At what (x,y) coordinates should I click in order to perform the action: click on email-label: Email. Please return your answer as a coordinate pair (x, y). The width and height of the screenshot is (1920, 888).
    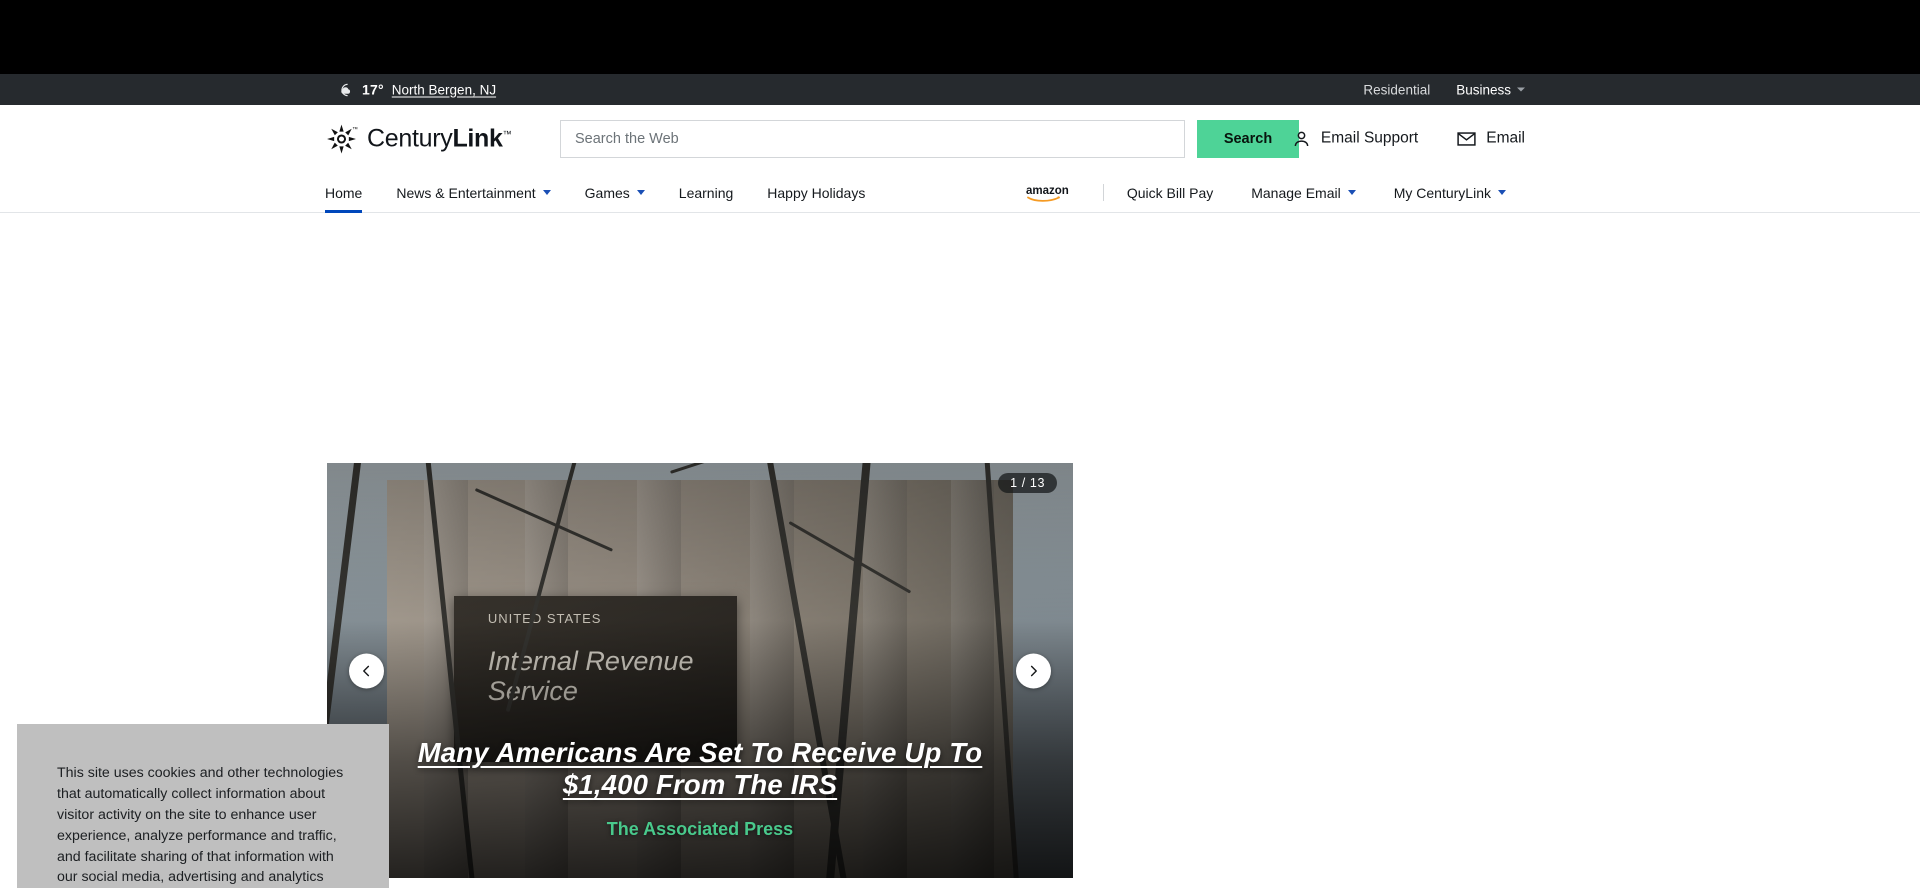
    Looking at the image, I should click on (1505, 138).